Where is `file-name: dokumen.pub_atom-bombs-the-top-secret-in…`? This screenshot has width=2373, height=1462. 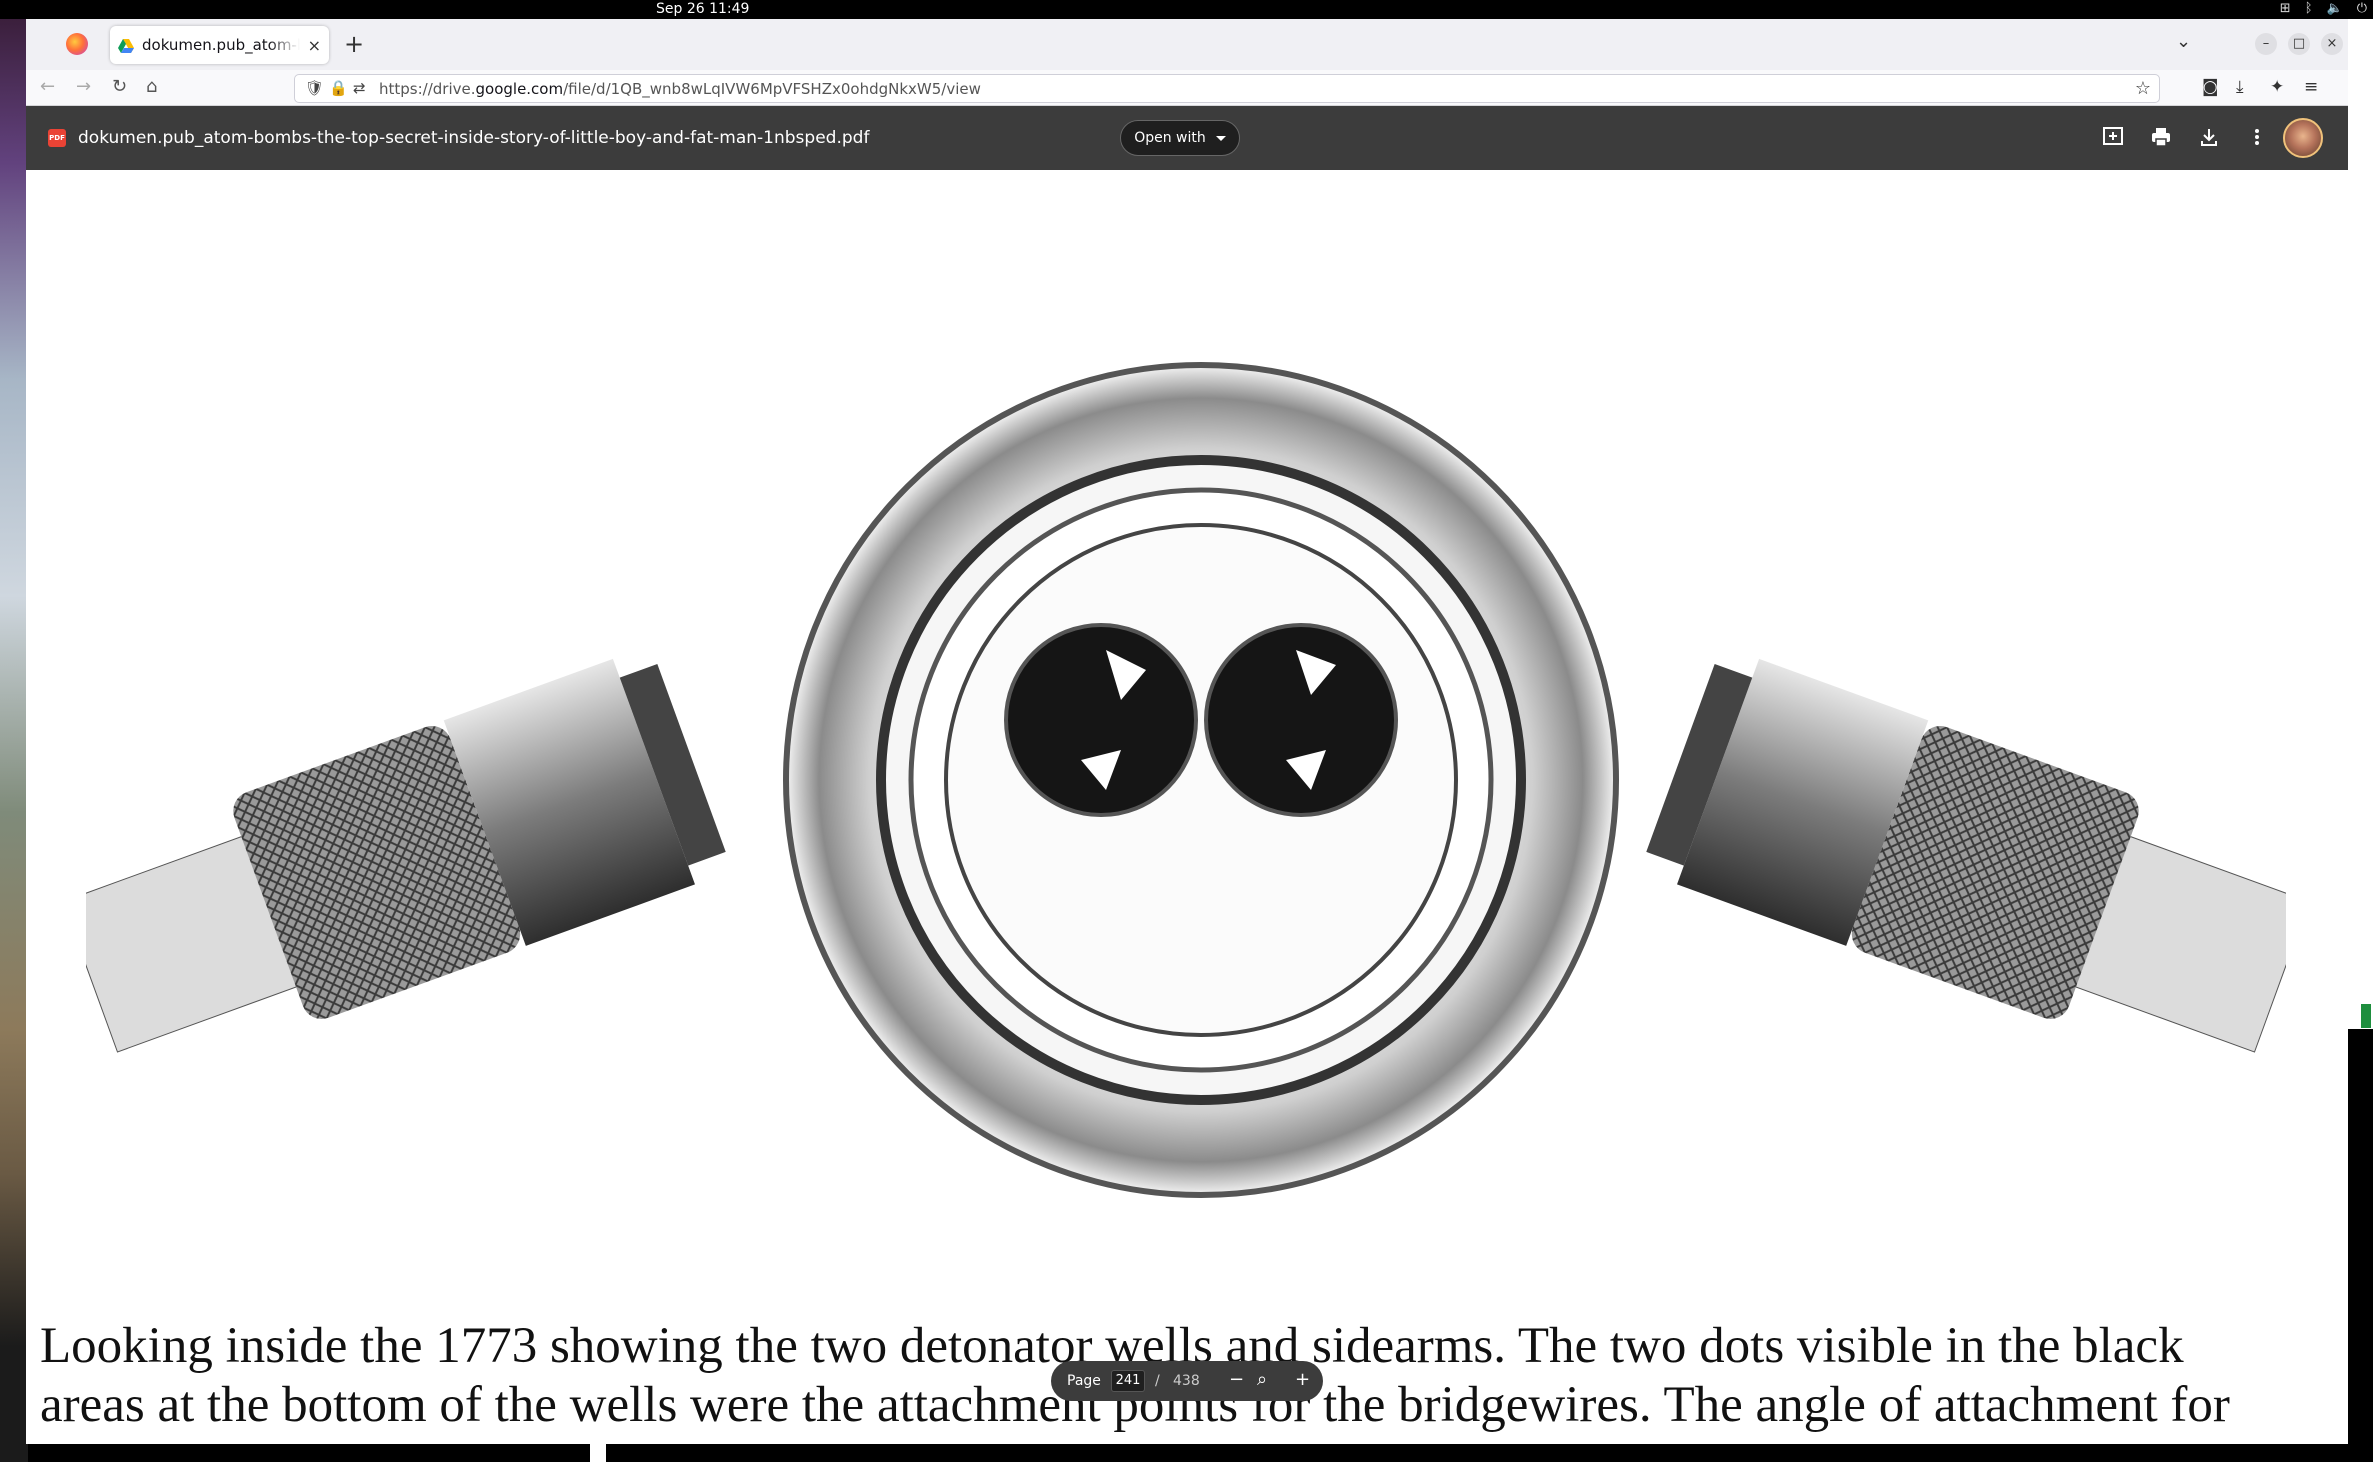
file-name: dokumen.pub_atom-bombs-the-top-secret-in… is located at coordinates (474, 138).